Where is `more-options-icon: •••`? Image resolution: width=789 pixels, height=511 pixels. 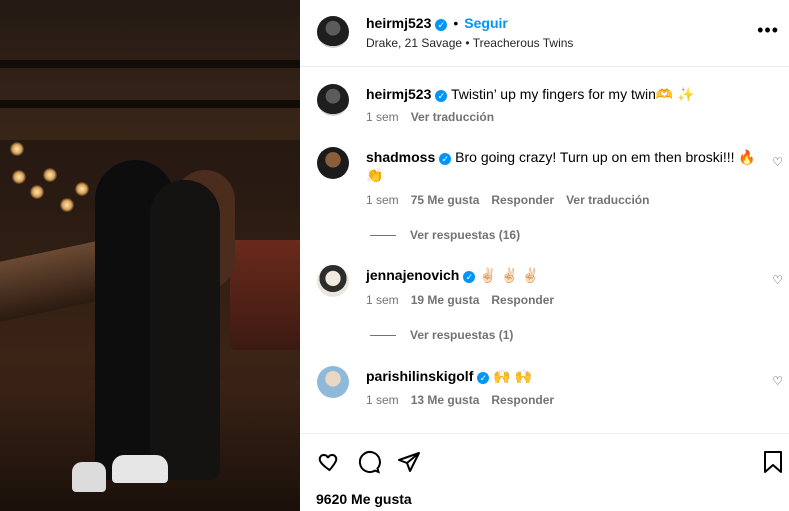 more-options-icon: ••• is located at coordinates (768, 30).